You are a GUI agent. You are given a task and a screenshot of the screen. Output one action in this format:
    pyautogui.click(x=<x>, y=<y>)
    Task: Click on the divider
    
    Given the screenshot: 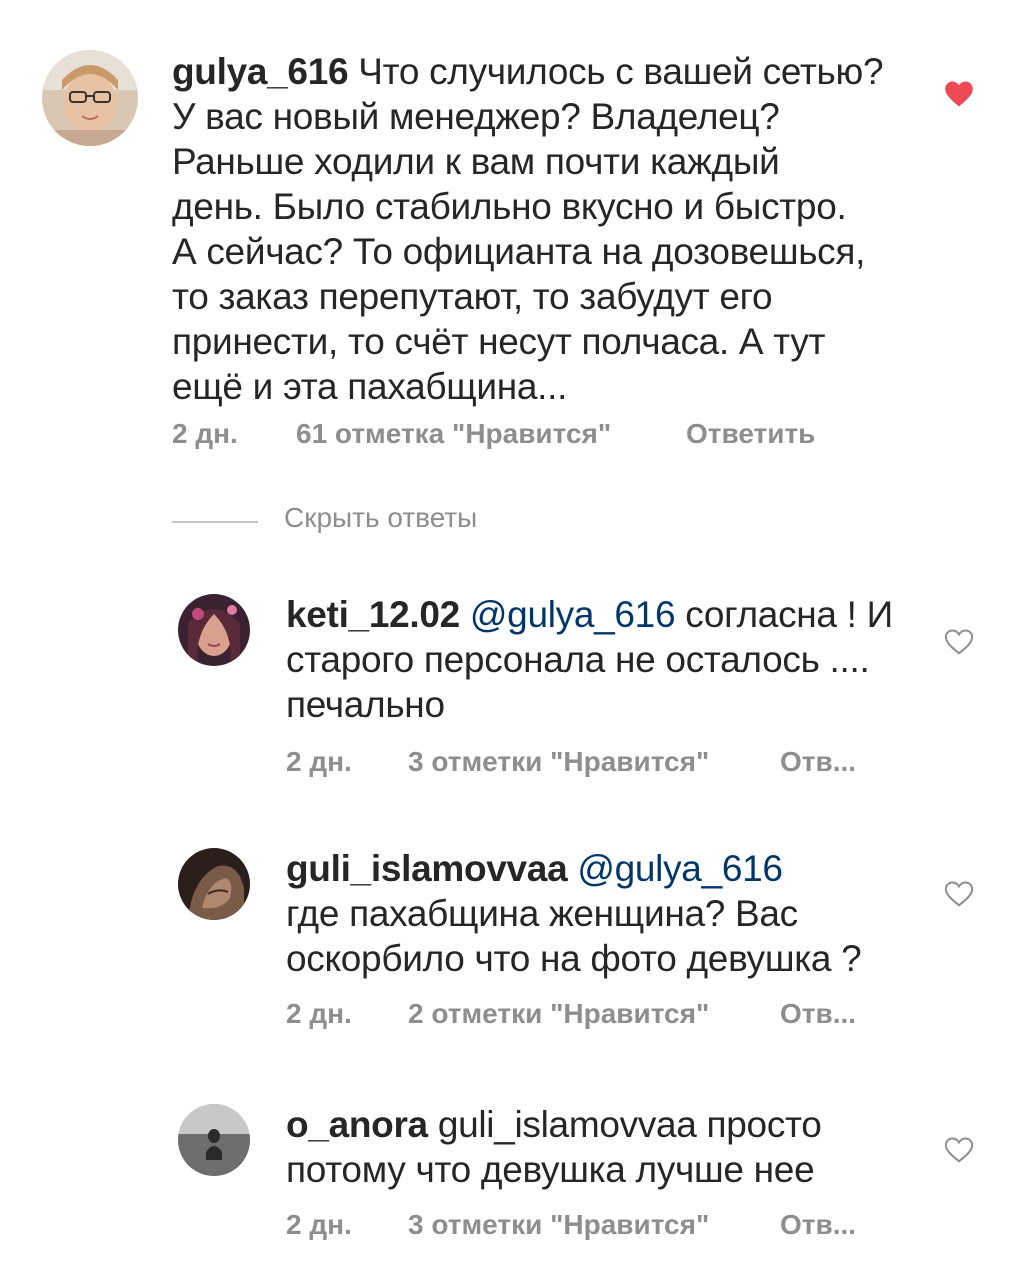 What is the action you would take?
    pyautogui.click(x=215, y=522)
    